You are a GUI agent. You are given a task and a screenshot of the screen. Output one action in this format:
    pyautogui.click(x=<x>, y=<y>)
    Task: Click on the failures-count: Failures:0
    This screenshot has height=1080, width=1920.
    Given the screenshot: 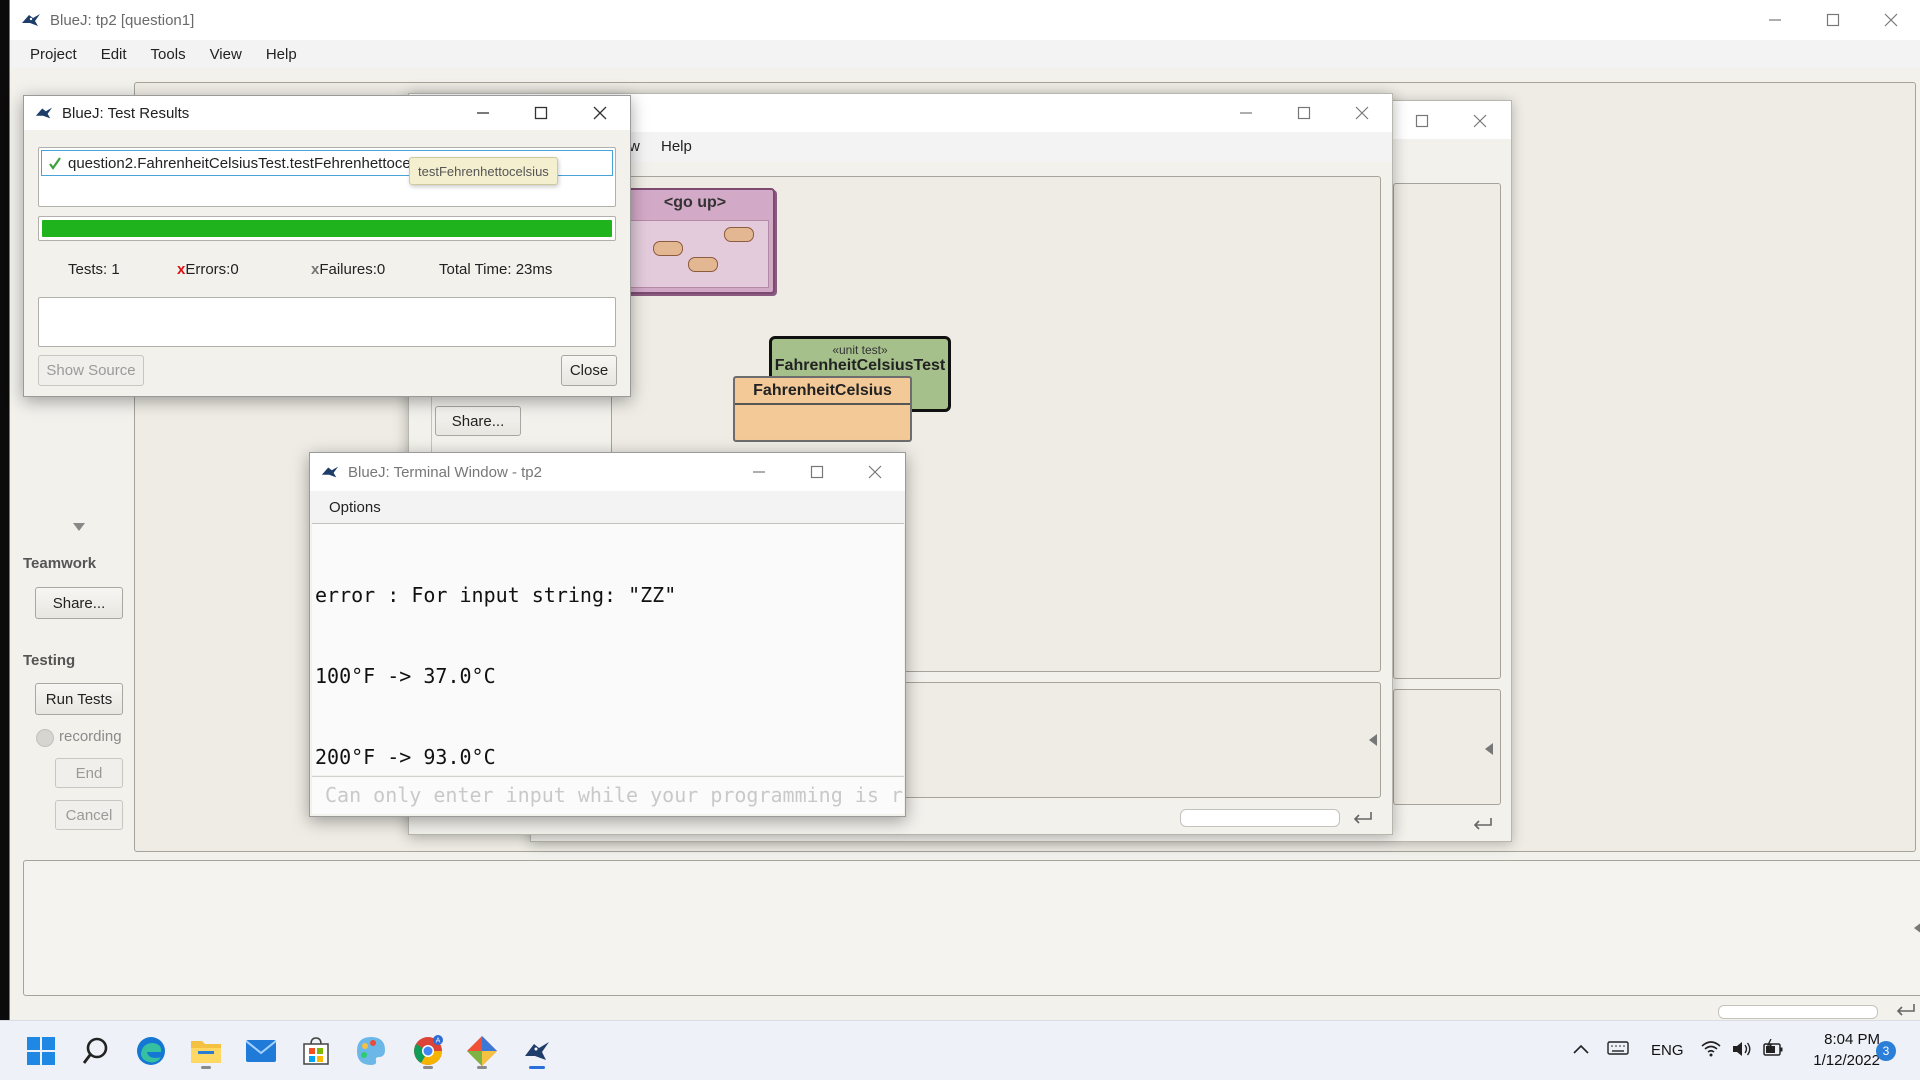 What is the action you would take?
    pyautogui.click(x=352, y=269)
    